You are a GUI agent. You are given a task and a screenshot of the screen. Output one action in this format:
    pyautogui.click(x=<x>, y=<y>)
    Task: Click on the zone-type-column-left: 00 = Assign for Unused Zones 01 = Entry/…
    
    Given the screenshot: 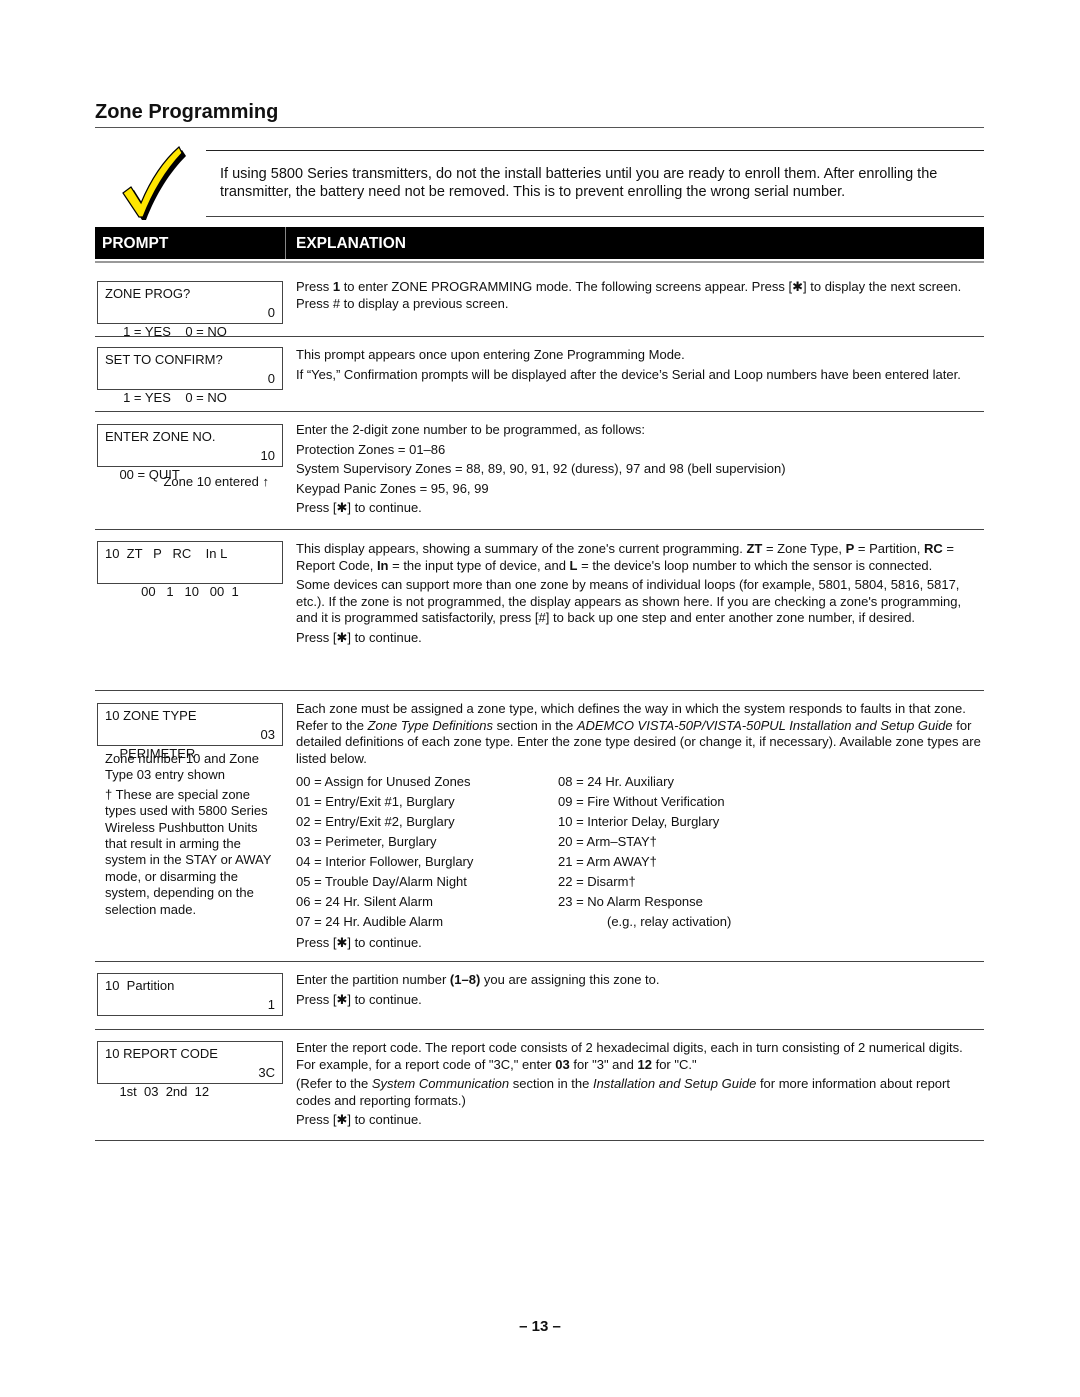 What is the action you would take?
    pyautogui.click(x=426, y=862)
    